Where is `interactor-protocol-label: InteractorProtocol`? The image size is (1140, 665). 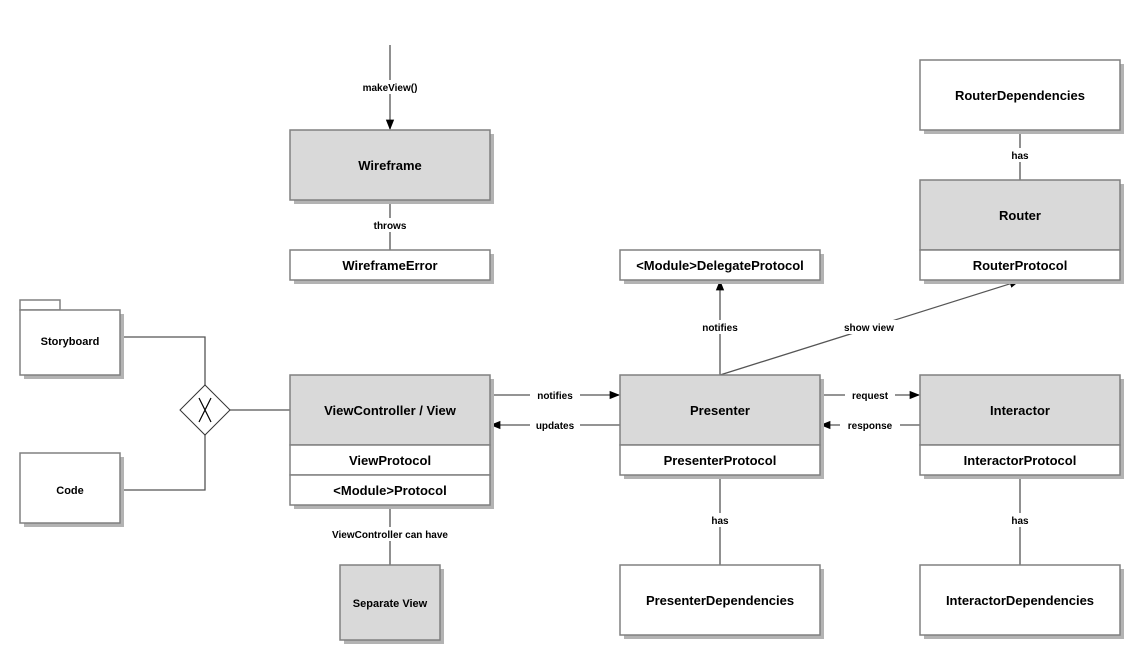 interactor-protocol-label: InteractorProtocol is located at coordinates (1020, 460).